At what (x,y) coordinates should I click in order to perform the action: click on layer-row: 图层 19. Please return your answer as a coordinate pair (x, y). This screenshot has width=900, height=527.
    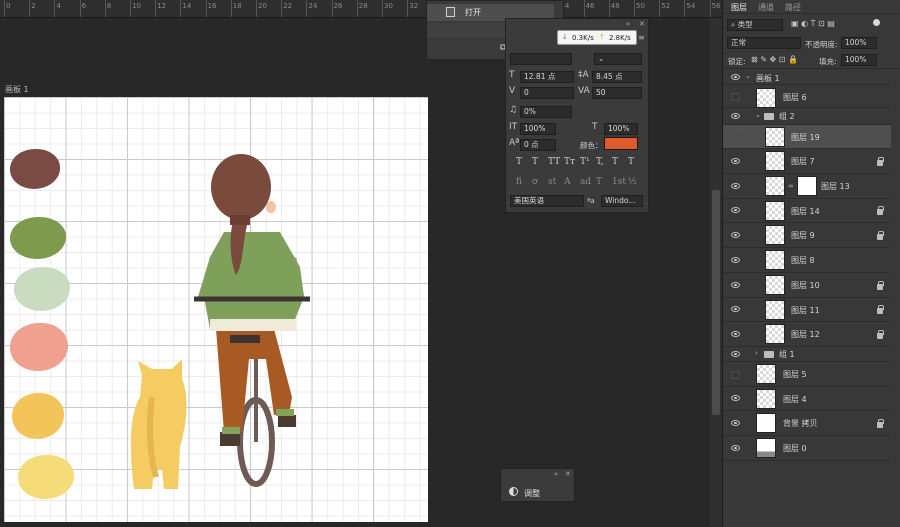
    Looking at the image, I should click on (807, 137).